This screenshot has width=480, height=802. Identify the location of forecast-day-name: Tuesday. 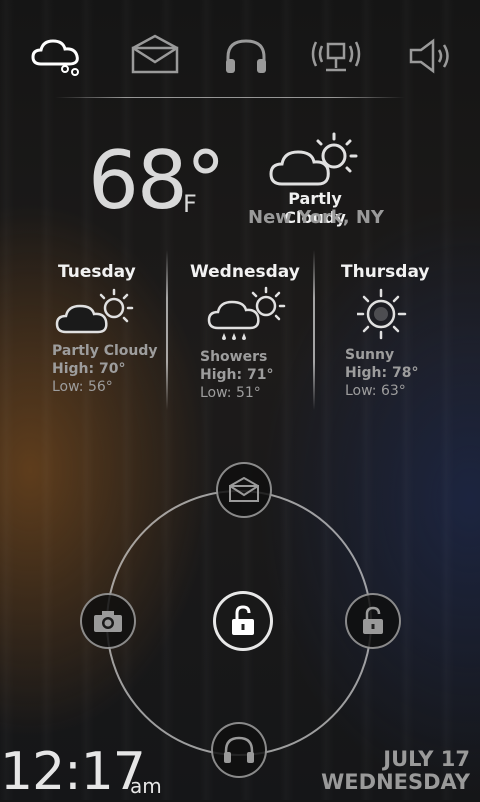
(97, 272).